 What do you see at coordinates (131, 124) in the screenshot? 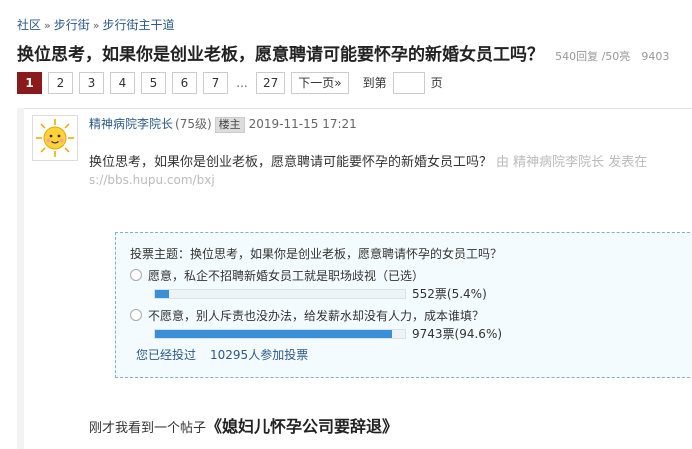
I see `author-link: 精神病院李院长` at bounding box center [131, 124].